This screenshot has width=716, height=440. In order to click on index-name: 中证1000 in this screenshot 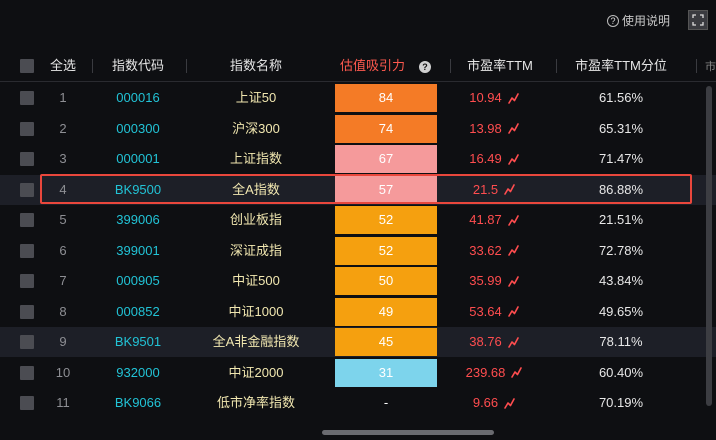, I will do `click(256, 312)`.